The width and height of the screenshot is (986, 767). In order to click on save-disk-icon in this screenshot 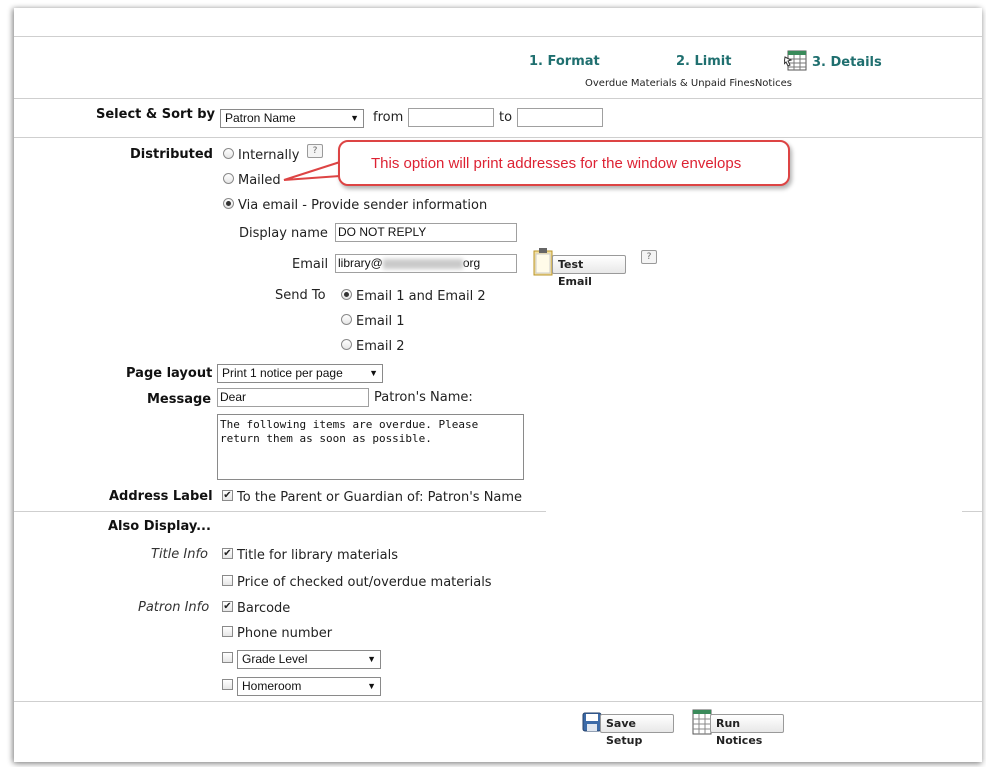, I will do `click(592, 724)`.